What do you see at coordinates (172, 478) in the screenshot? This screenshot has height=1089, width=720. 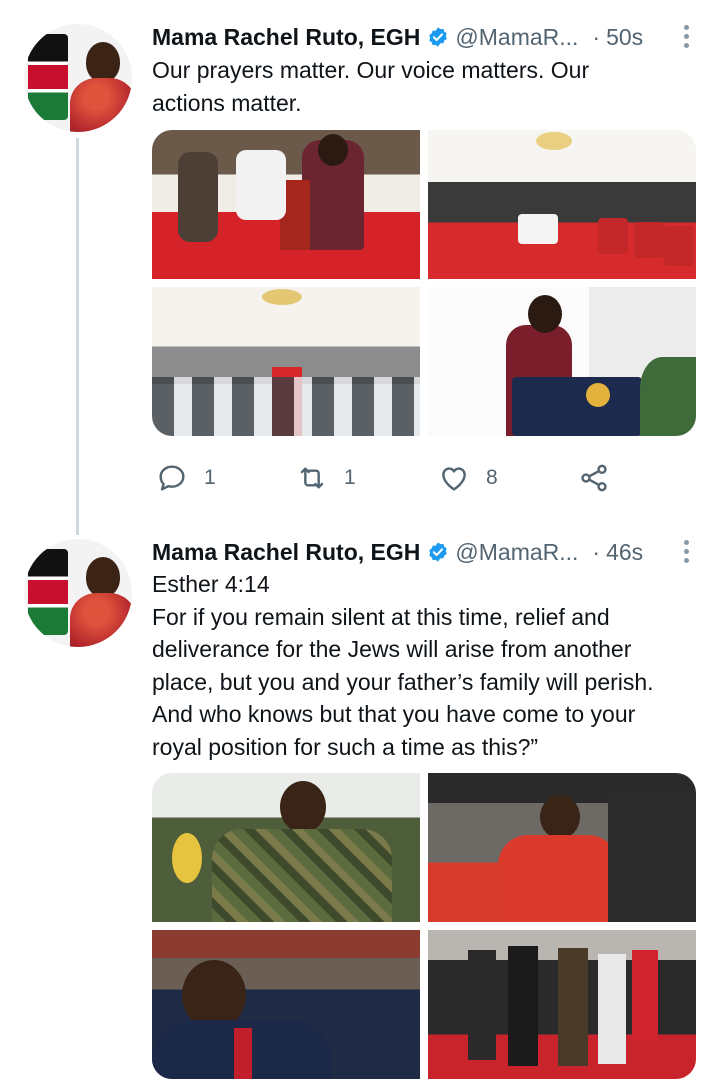 I see `reply-icon` at bounding box center [172, 478].